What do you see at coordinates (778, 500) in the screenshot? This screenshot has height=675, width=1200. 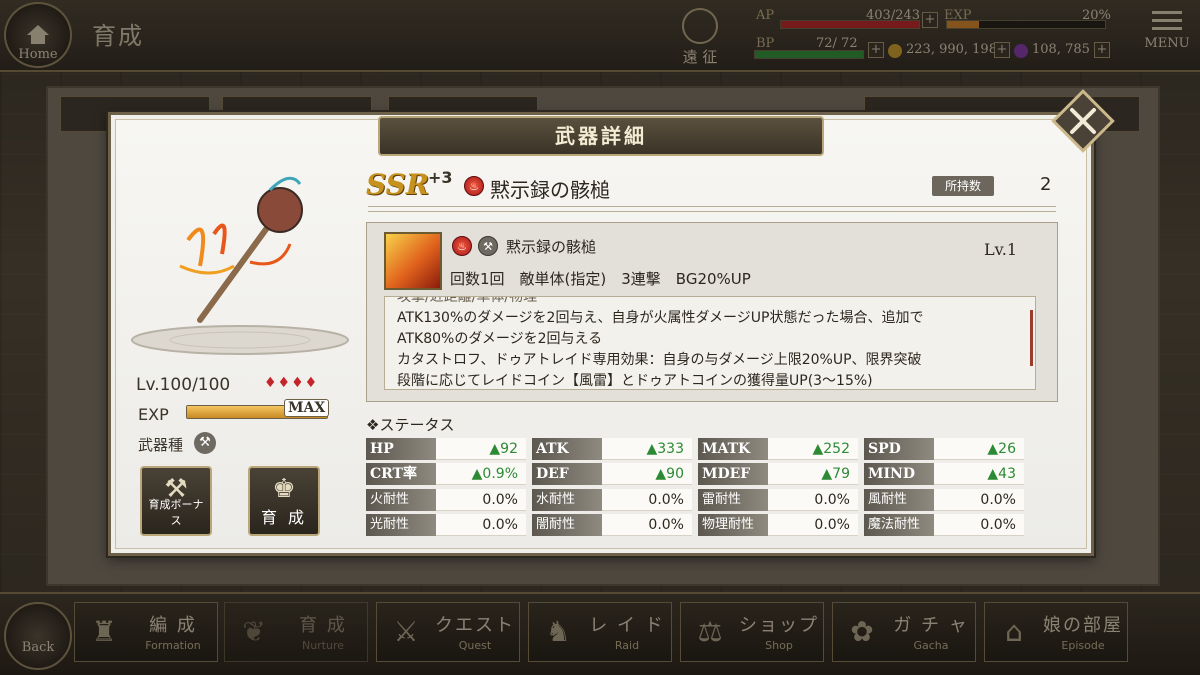 I see `stat-thunder-resist: 雷耐性 0.0%` at bounding box center [778, 500].